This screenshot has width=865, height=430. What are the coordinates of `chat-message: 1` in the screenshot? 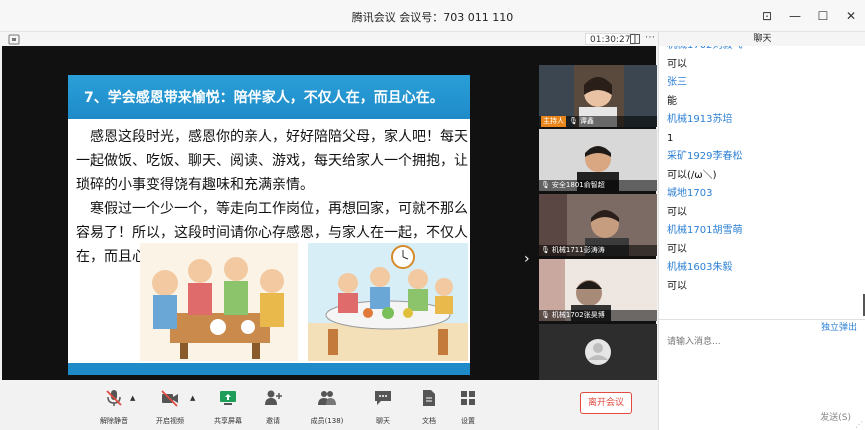 It's located at (670, 138).